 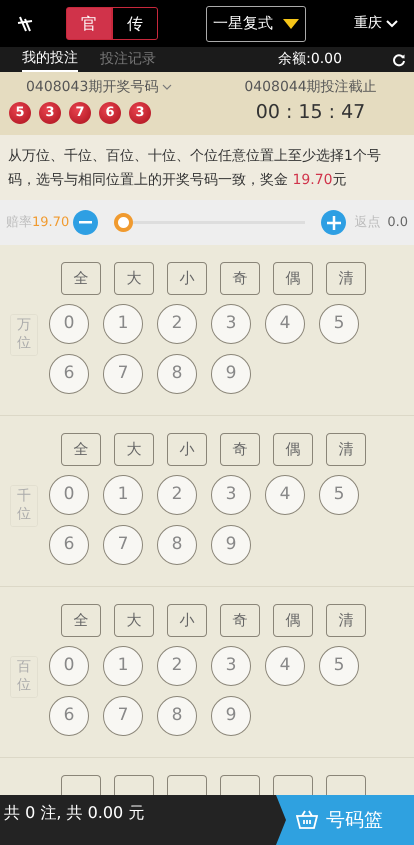 What do you see at coordinates (80, 113) in the screenshot?
I see `result-ball: 7` at bounding box center [80, 113].